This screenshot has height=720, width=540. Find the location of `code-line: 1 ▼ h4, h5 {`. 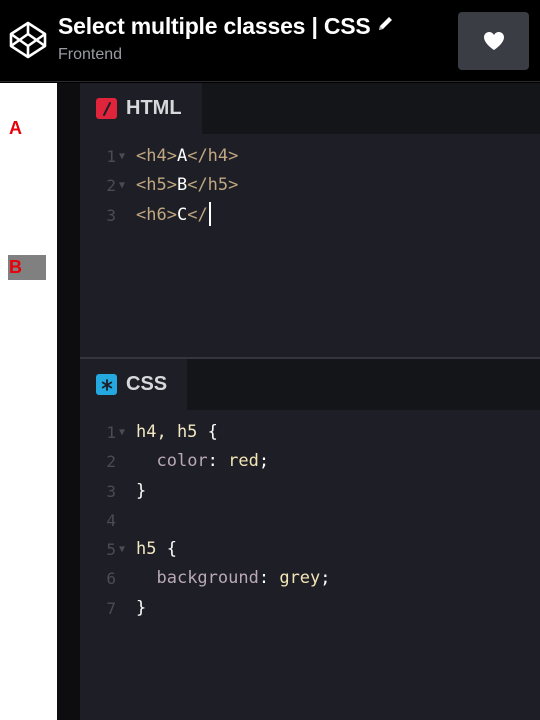

code-line: 1 ▼ h4, h5 { is located at coordinates (310, 432).